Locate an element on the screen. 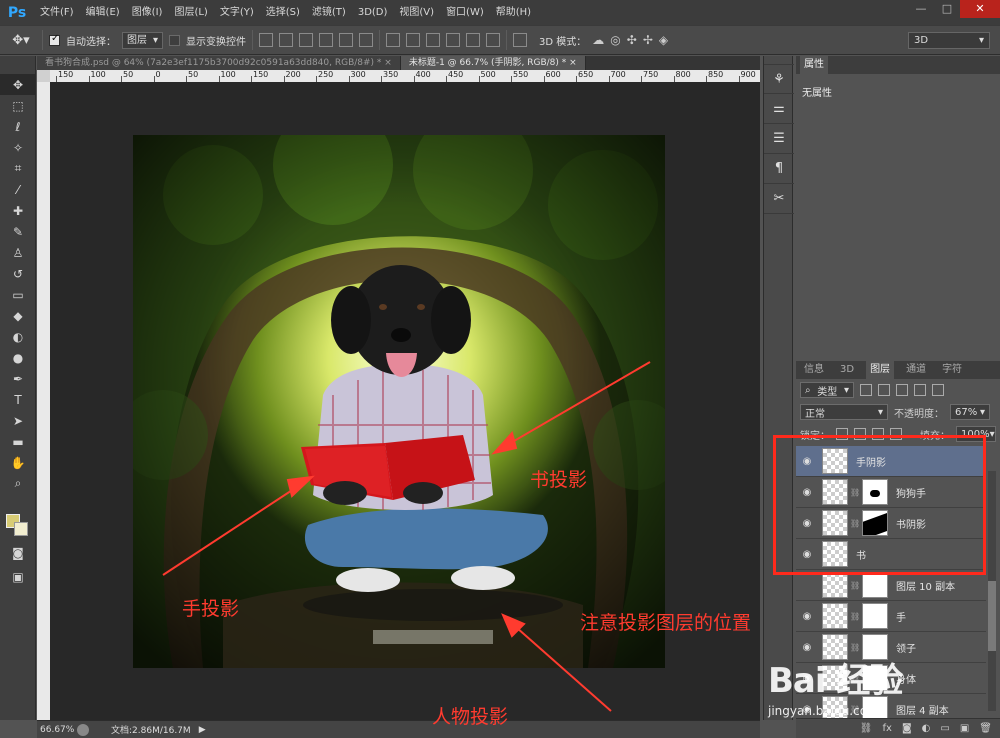 Image resolution: width=1000 pixels, height=738 pixels. filter-type-icon is located at coordinates (902, 390).